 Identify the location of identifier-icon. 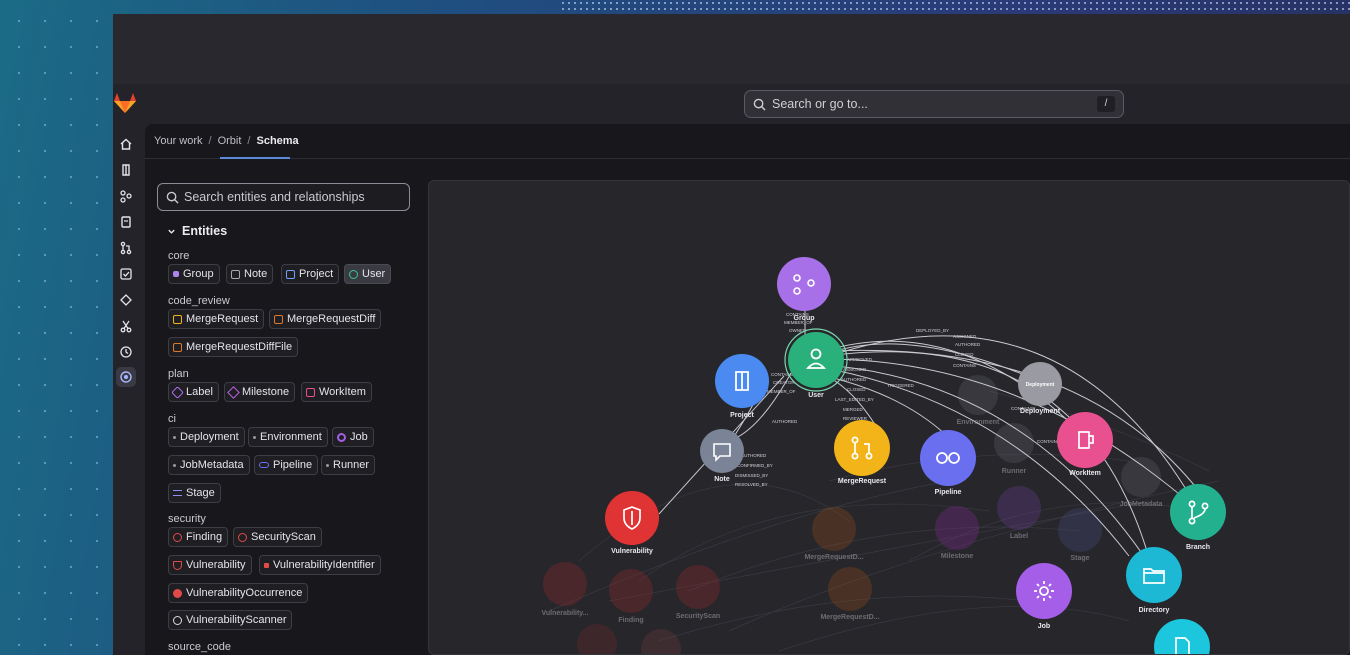
(266, 565).